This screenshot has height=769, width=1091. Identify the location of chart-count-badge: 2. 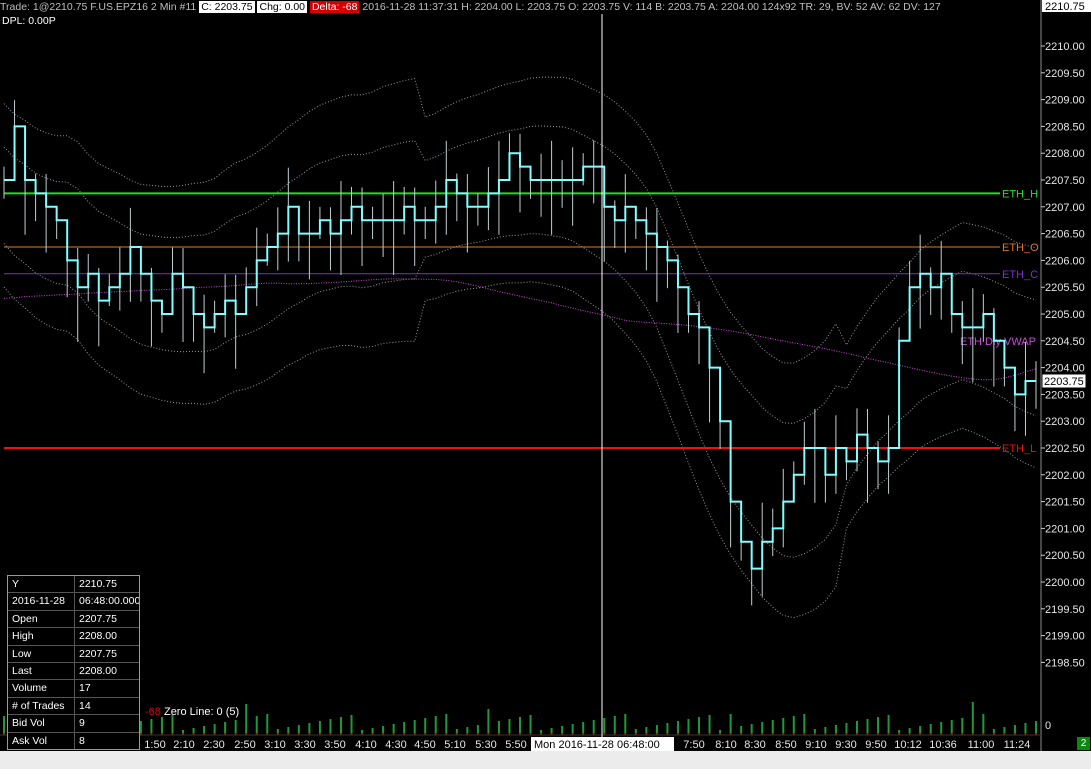
(1083, 743).